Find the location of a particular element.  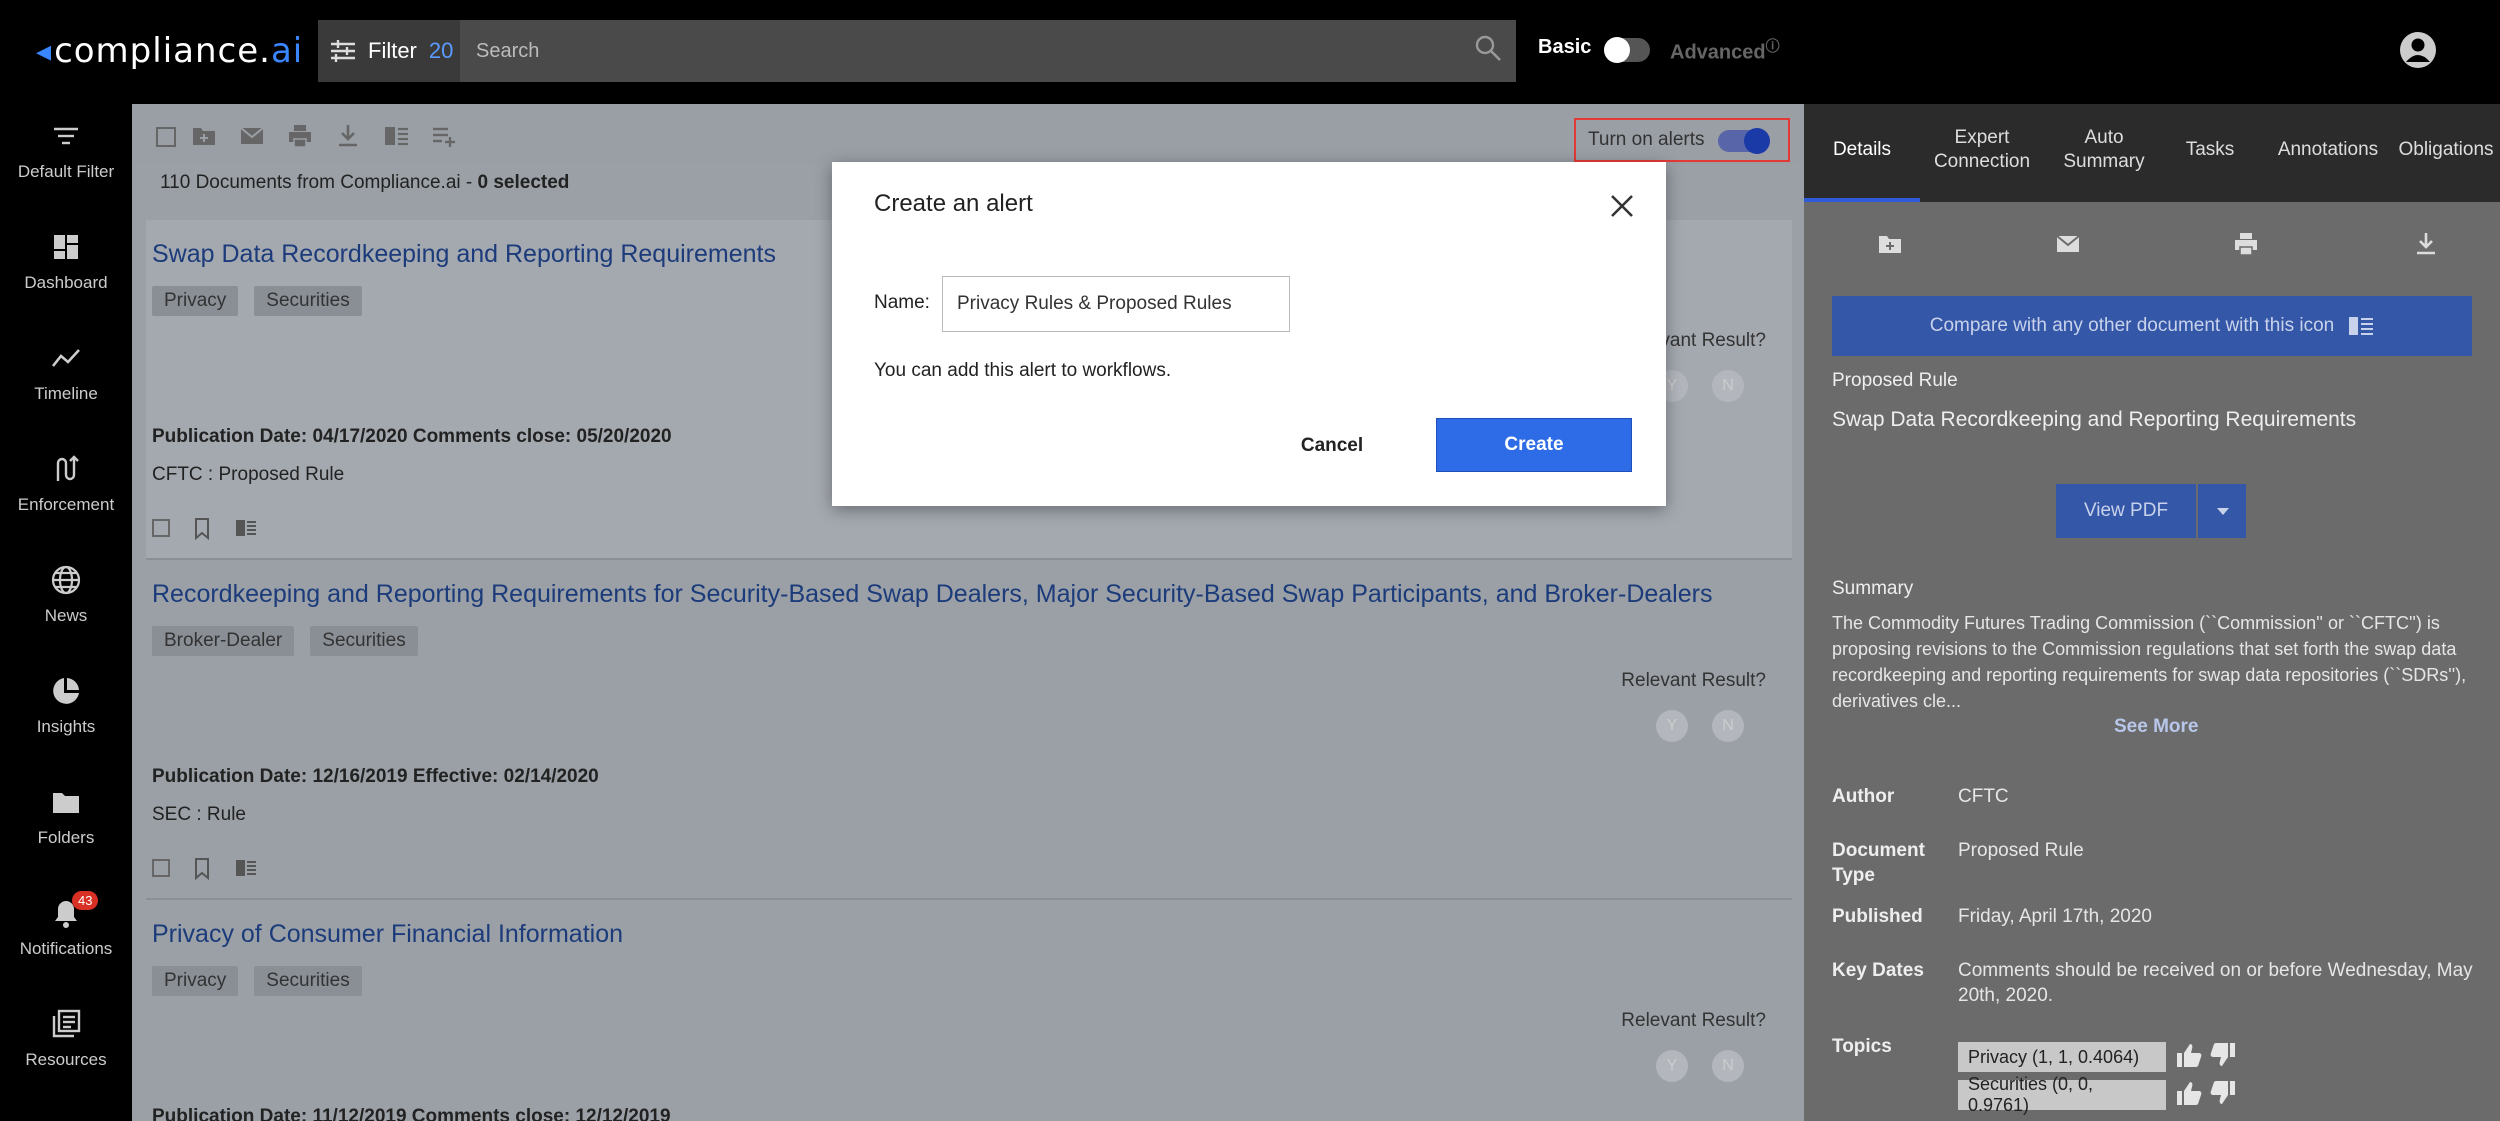

cancel-button: Cancel is located at coordinates (1332, 446).